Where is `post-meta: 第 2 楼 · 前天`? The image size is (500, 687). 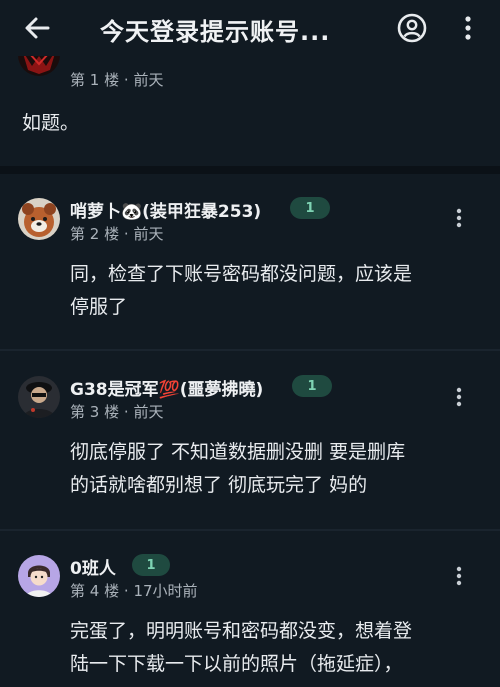
post-meta: 第 2 楼 · 前天 is located at coordinates (116, 233).